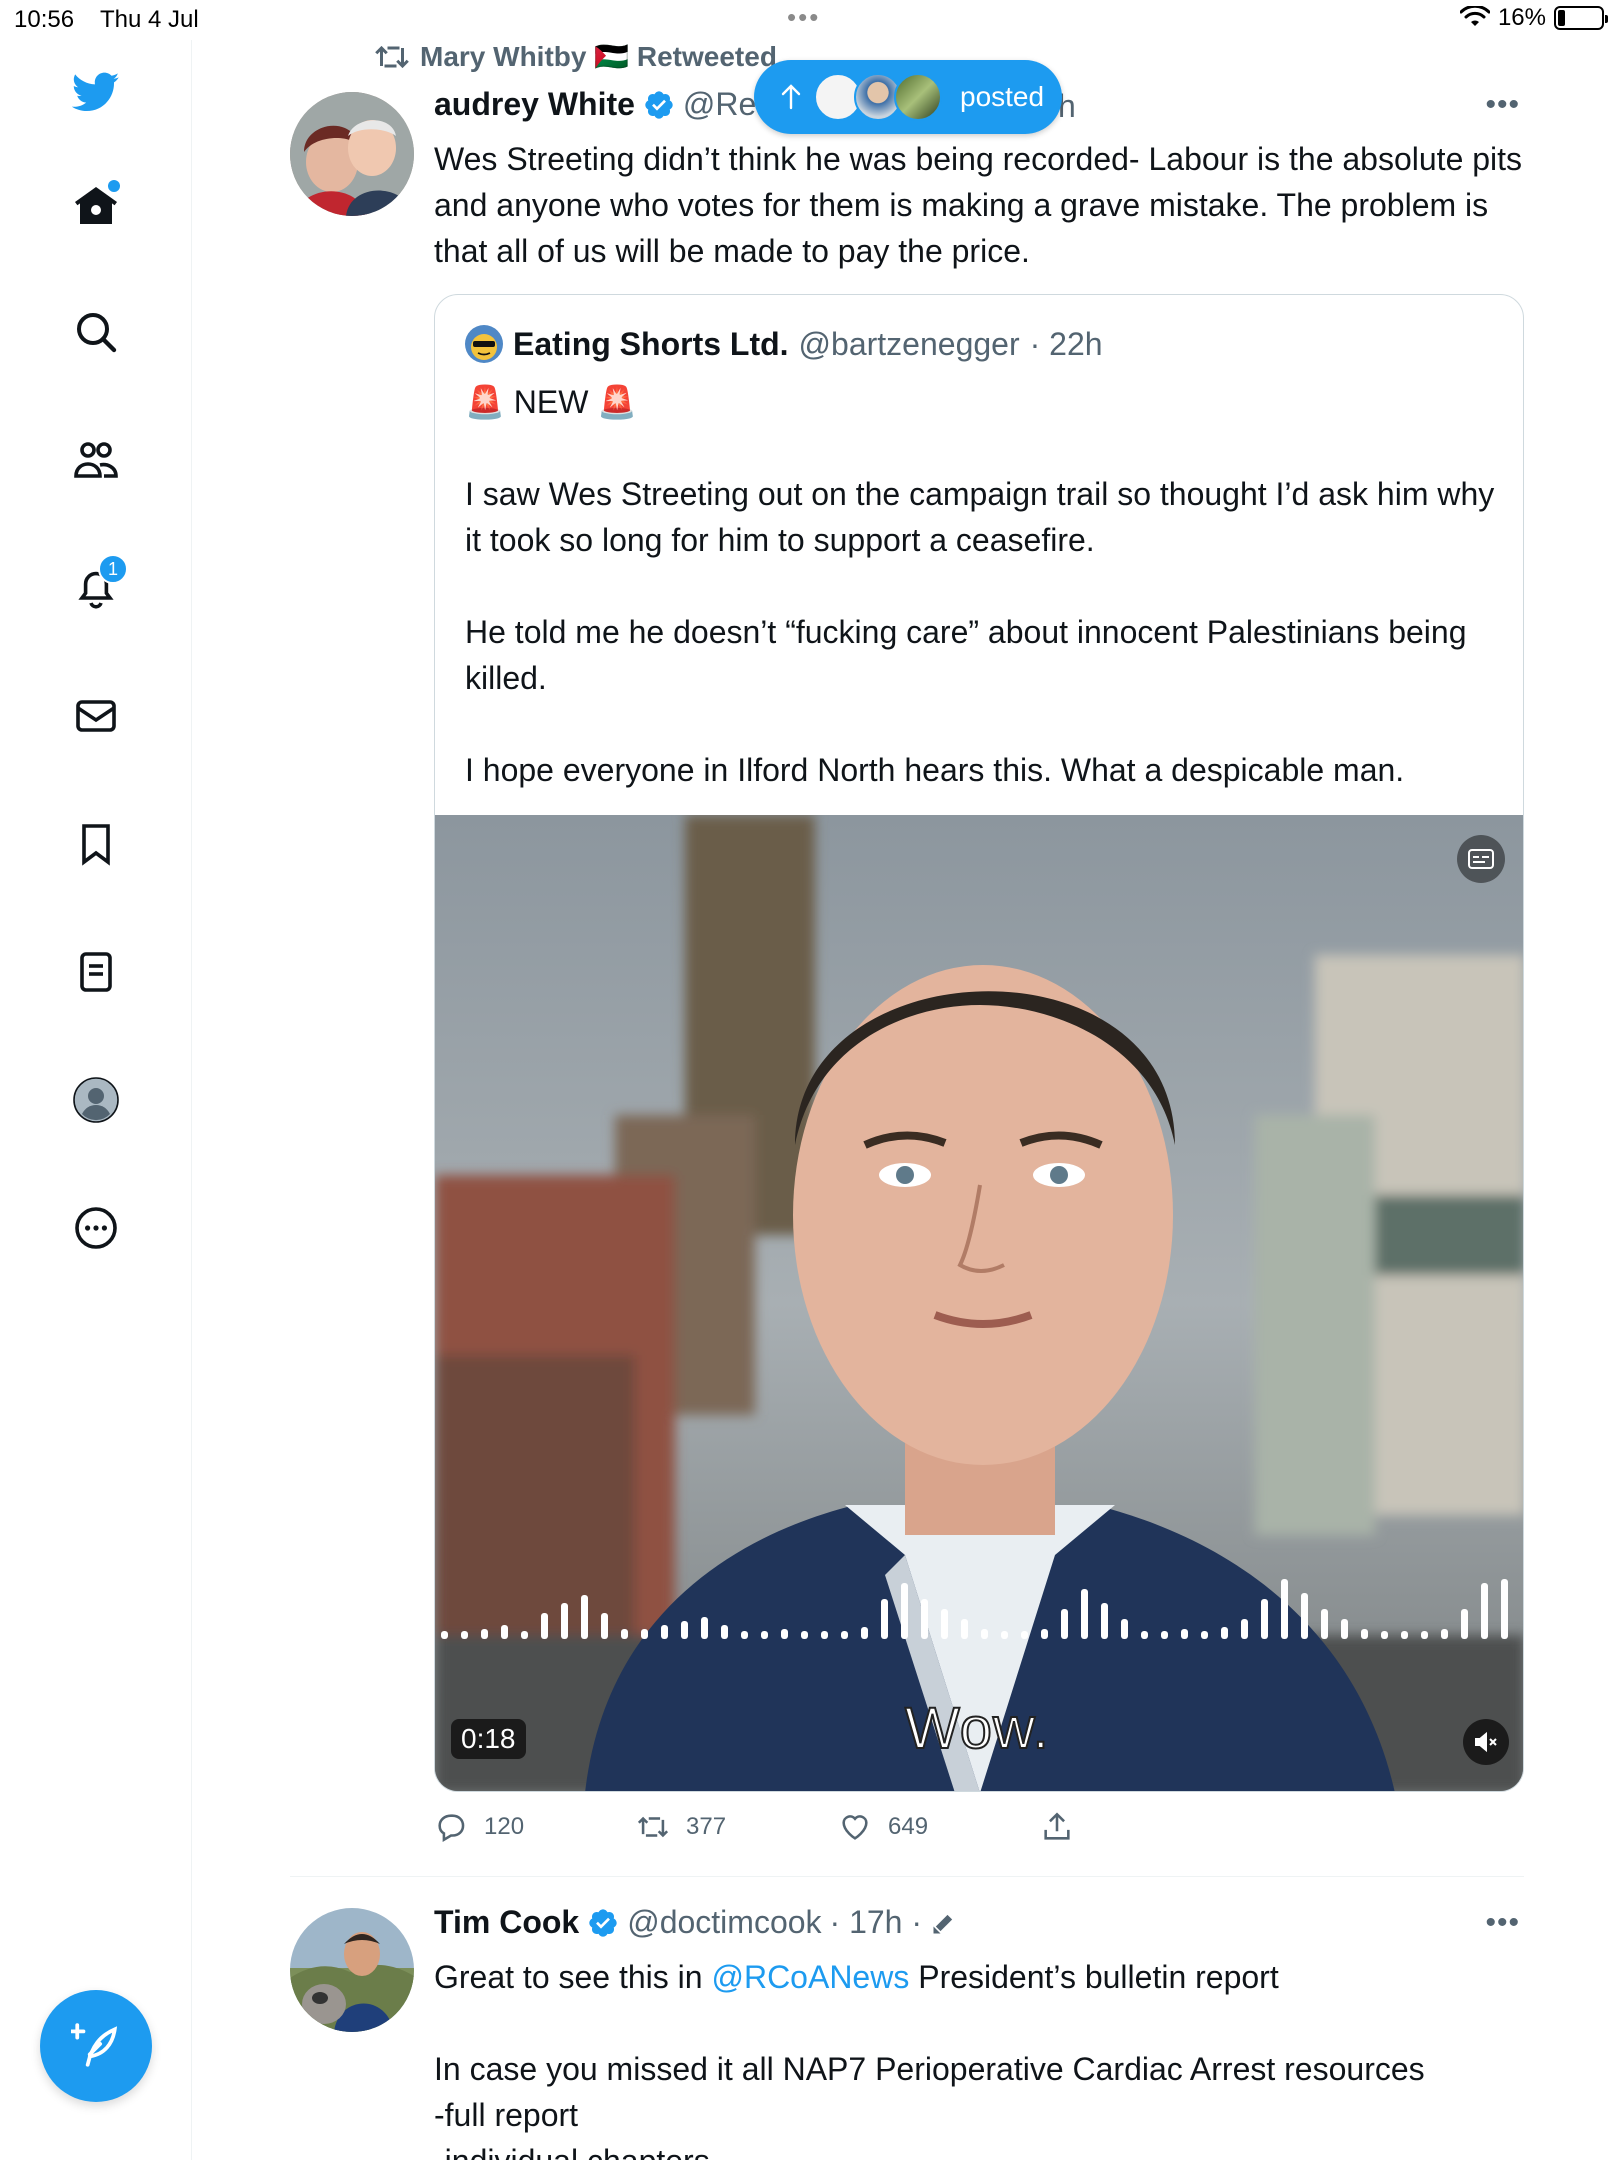 Image resolution: width=1620 pixels, height=2160 pixels. What do you see at coordinates (506, 2115) in the screenshot?
I see `tweet2-line3: -full report` at bounding box center [506, 2115].